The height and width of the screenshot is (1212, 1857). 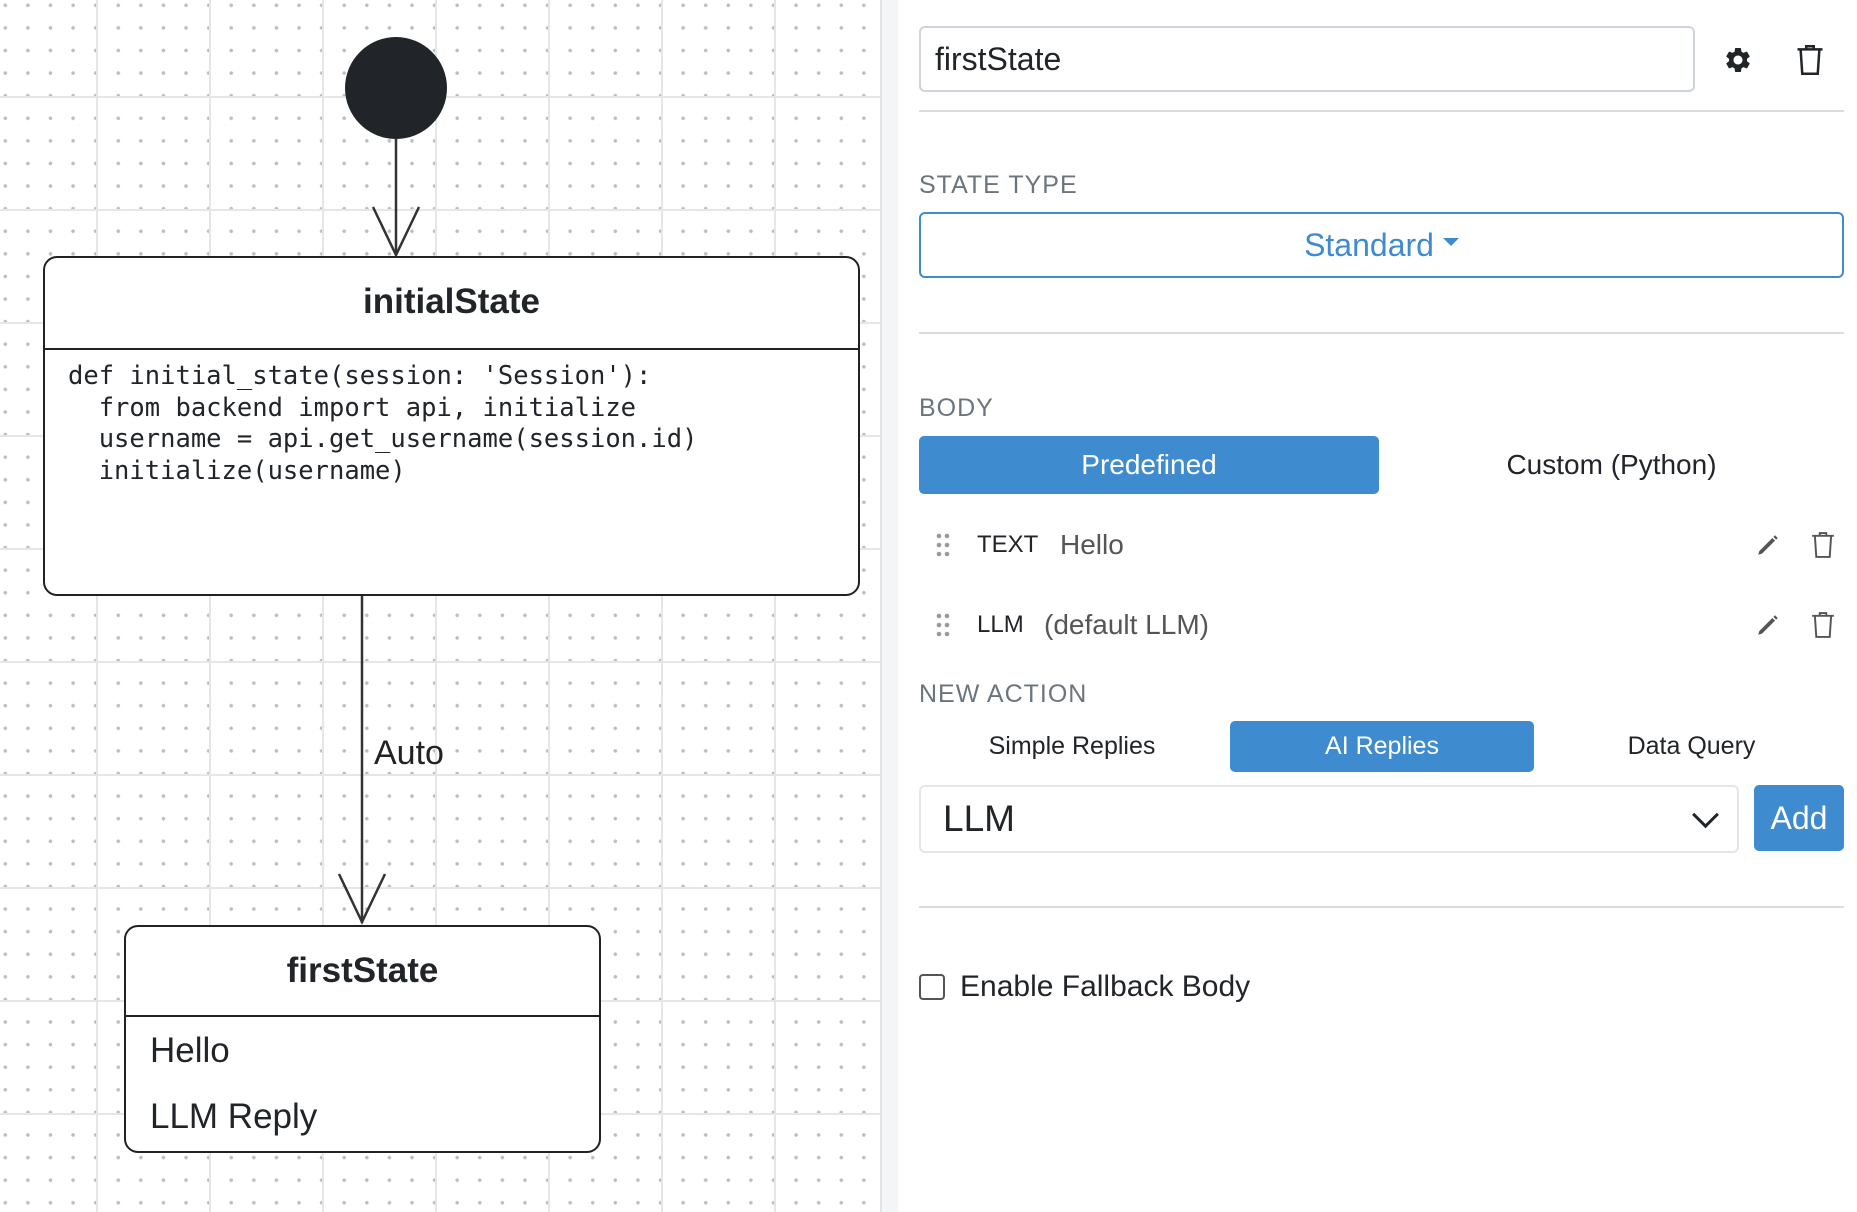 What do you see at coordinates (362, 972) in the screenshot?
I see `state-title: firstState` at bounding box center [362, 972].